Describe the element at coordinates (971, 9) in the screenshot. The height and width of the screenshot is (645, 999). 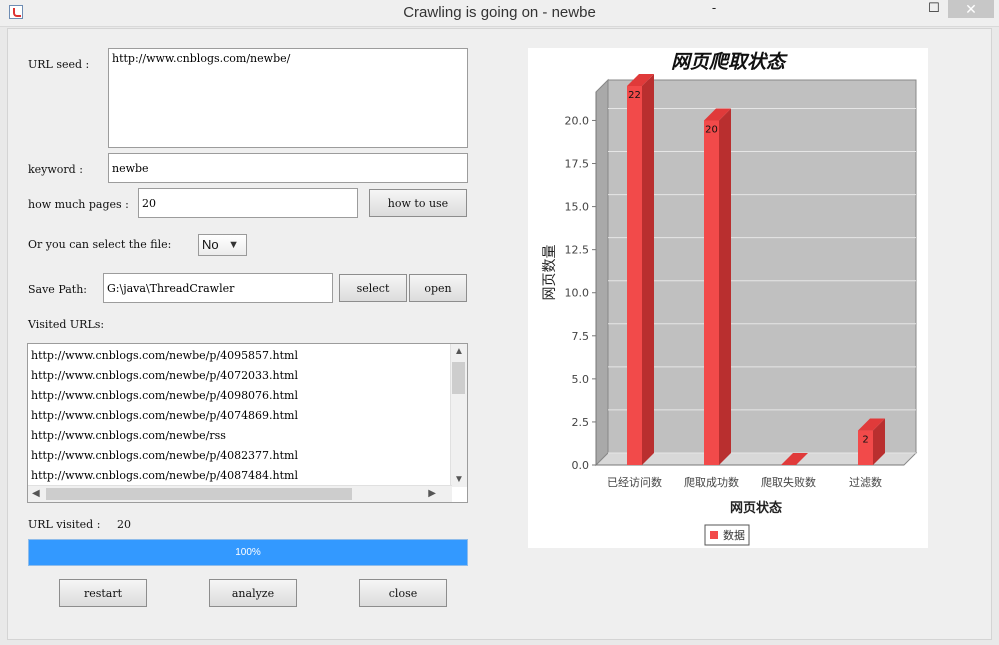
I see `close-window-button: ✕` at that location.